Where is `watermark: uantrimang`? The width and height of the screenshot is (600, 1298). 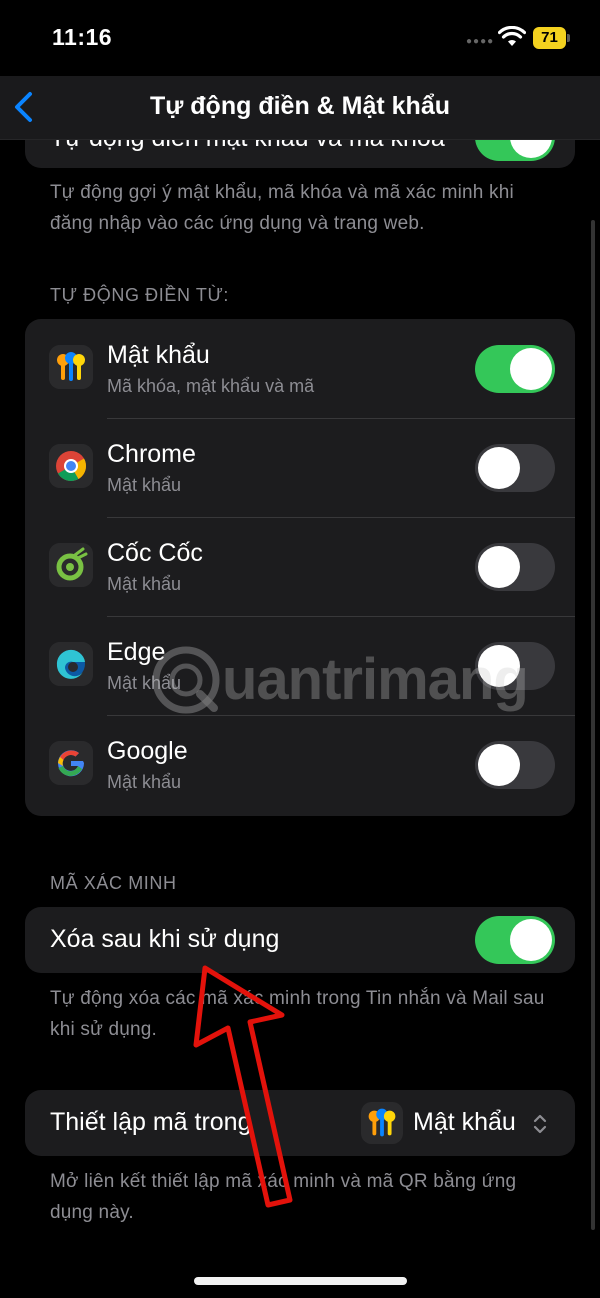
watermark: uantrimang is located at coordinates (339, 685).